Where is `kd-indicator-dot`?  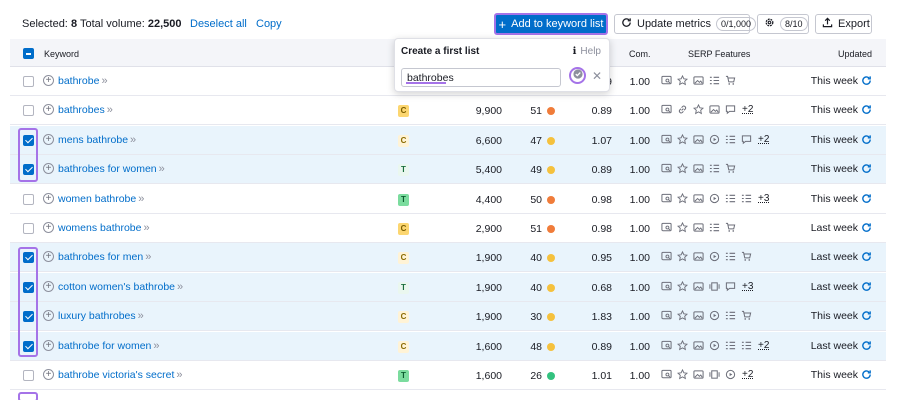 kd-indicator-dot is located at coordinates (551, 229).